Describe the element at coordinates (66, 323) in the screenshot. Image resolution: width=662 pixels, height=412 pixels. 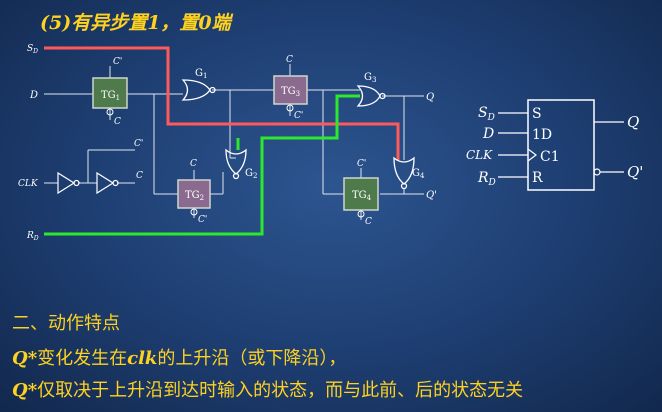
I see `section-heading: 二、动作特点` at that location.